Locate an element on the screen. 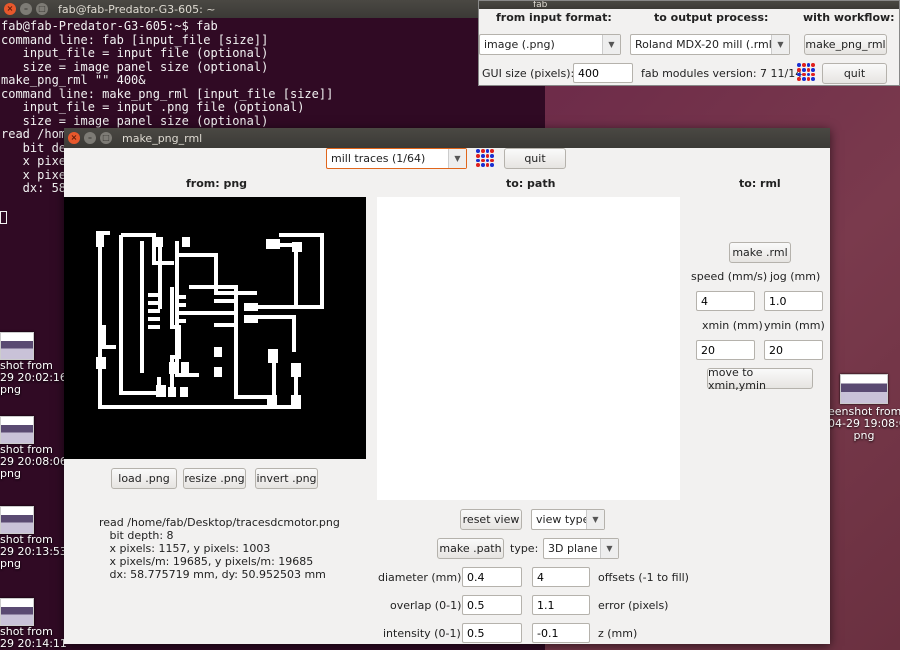 This screenshot has height=650, width=900. type-label: type: is located at coordinates (524, 548).